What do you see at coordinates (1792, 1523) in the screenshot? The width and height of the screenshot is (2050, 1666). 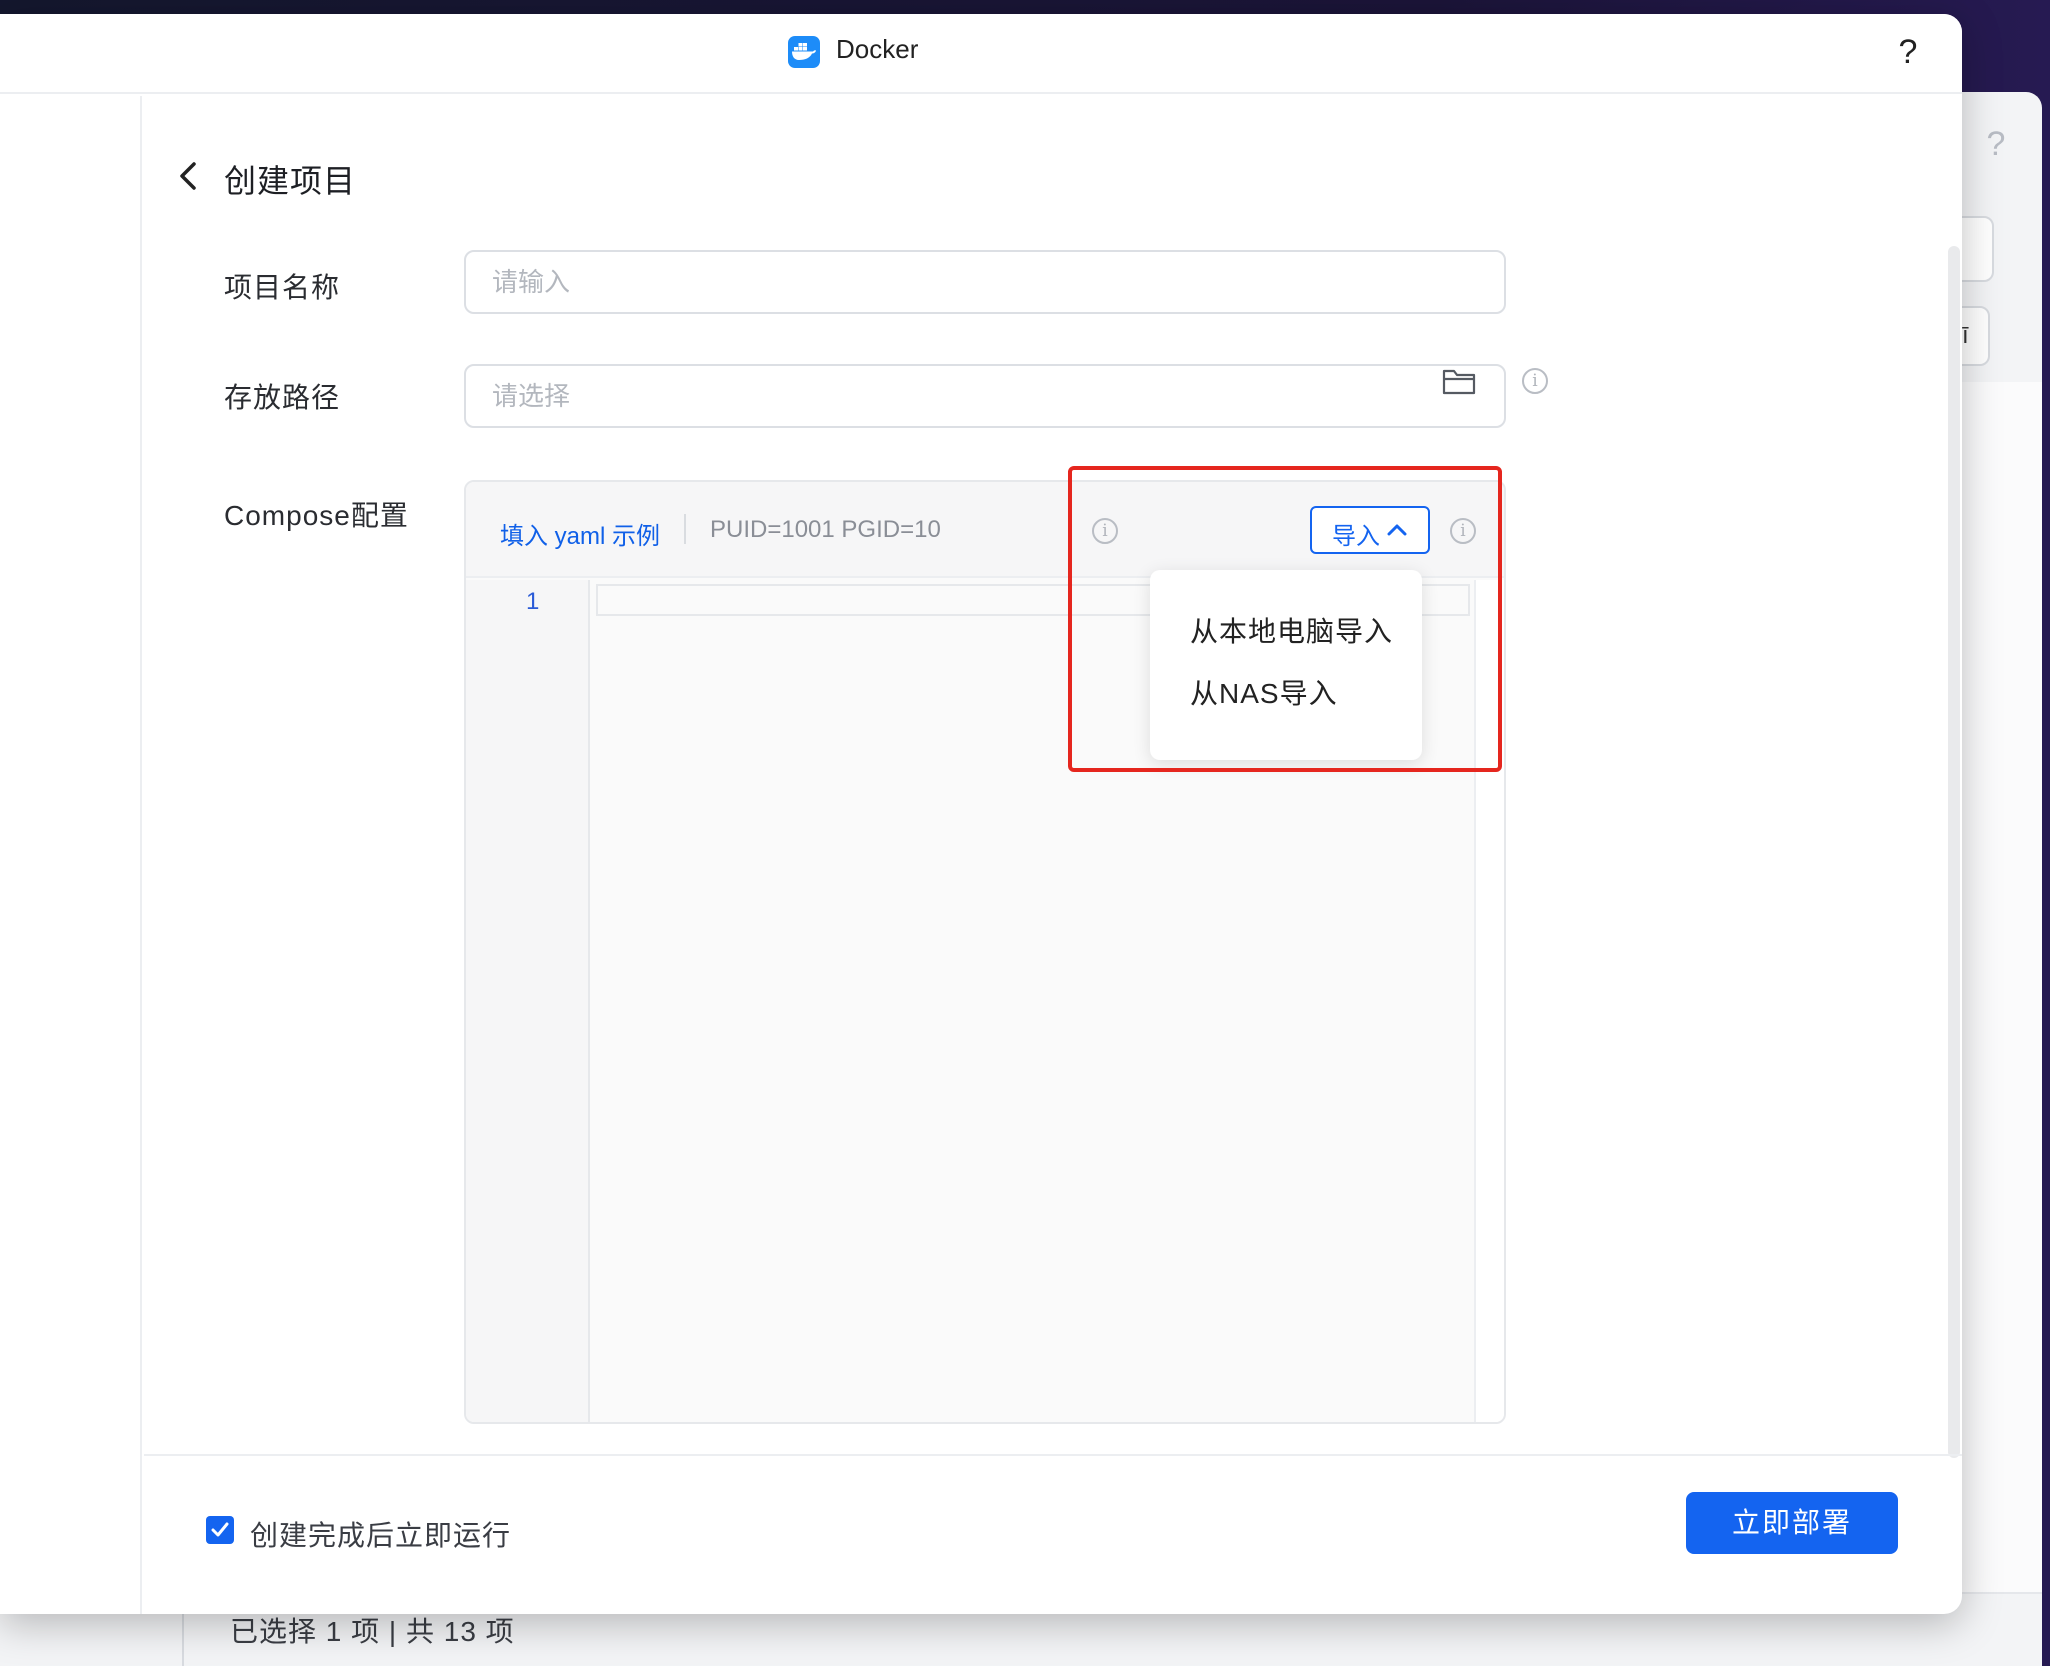 I see `deploy-now-button: 立即部署` at bounding box center [1792, 1523].